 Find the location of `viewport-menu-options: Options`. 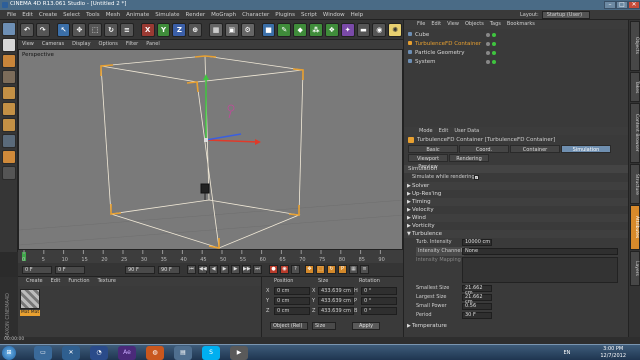

viewport-menu-options: Options is located at coordinates (108, 44).